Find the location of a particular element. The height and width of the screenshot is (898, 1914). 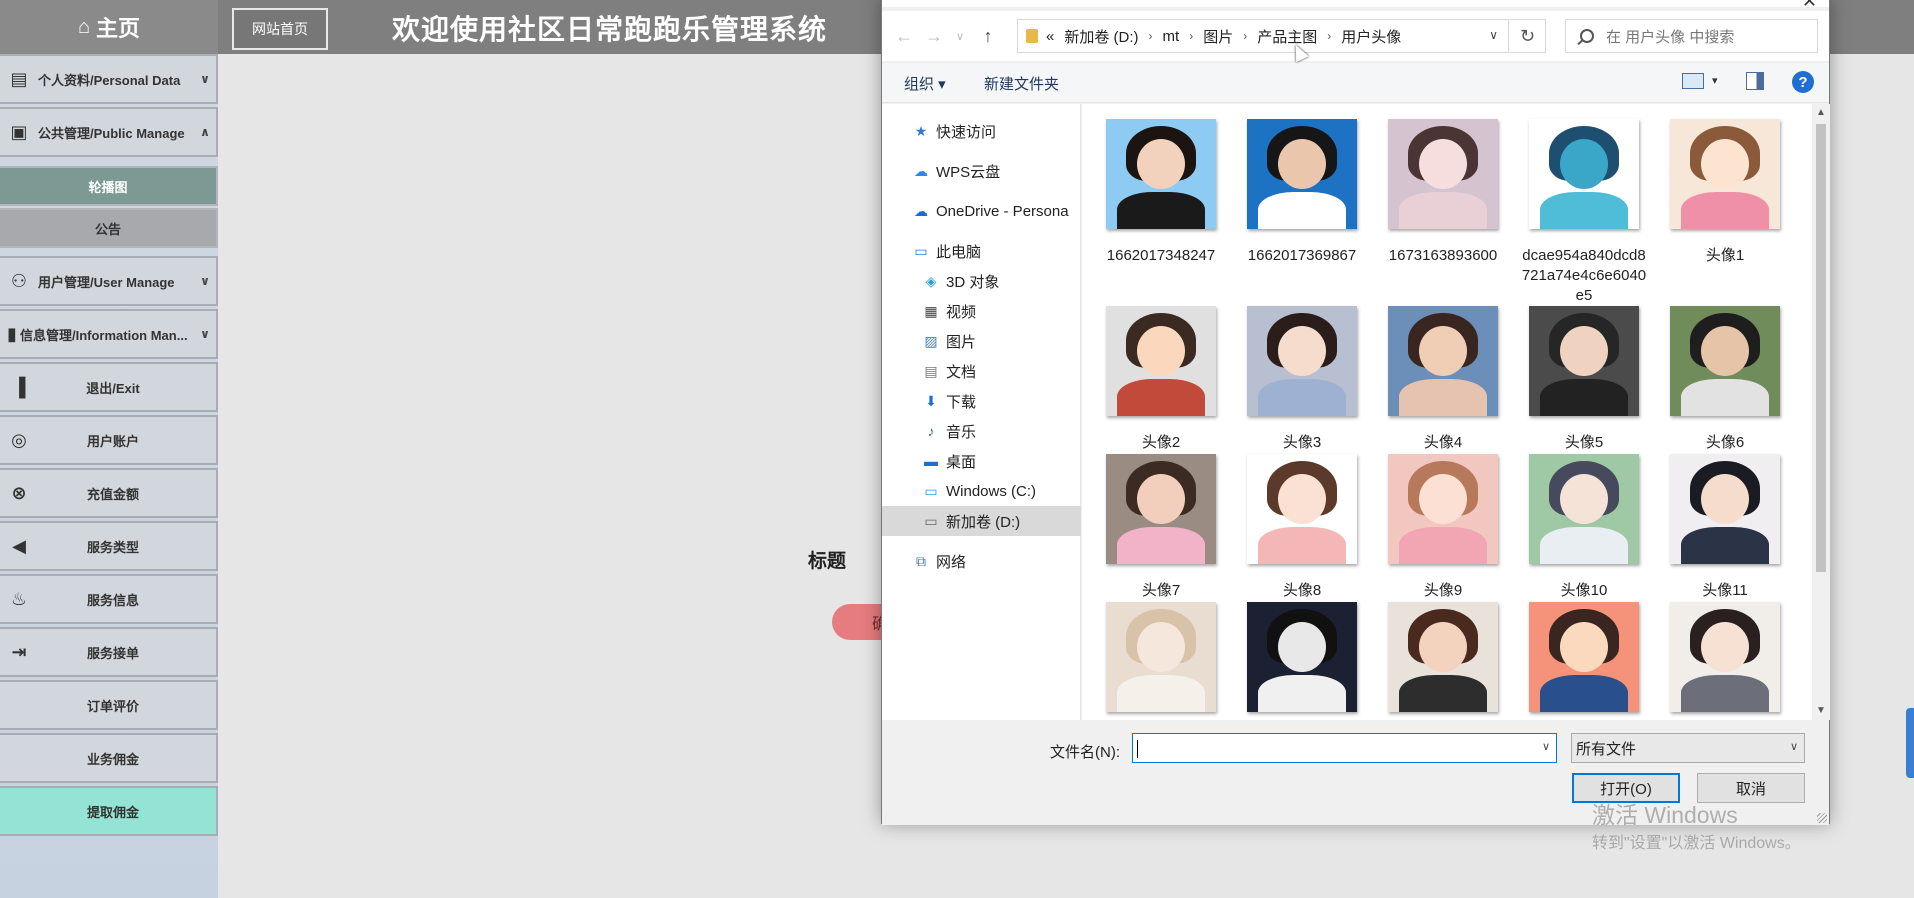

organize-button: 组织 ▾ is located at coordinates (925, 83).